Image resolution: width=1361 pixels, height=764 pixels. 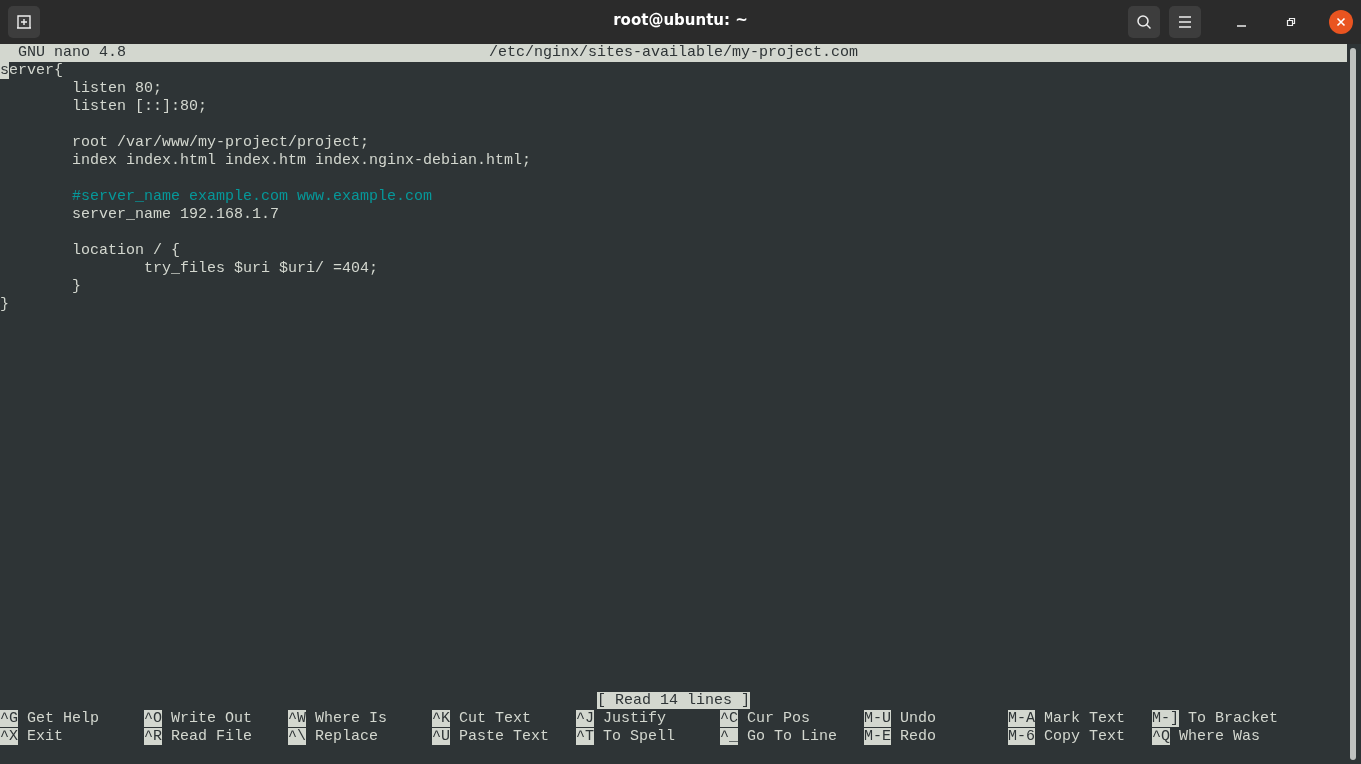 What do you see at coordinates (1021, 736) in the screenshot?
I see `shortcut-key: M-6` at bounding box center [1021, 736].